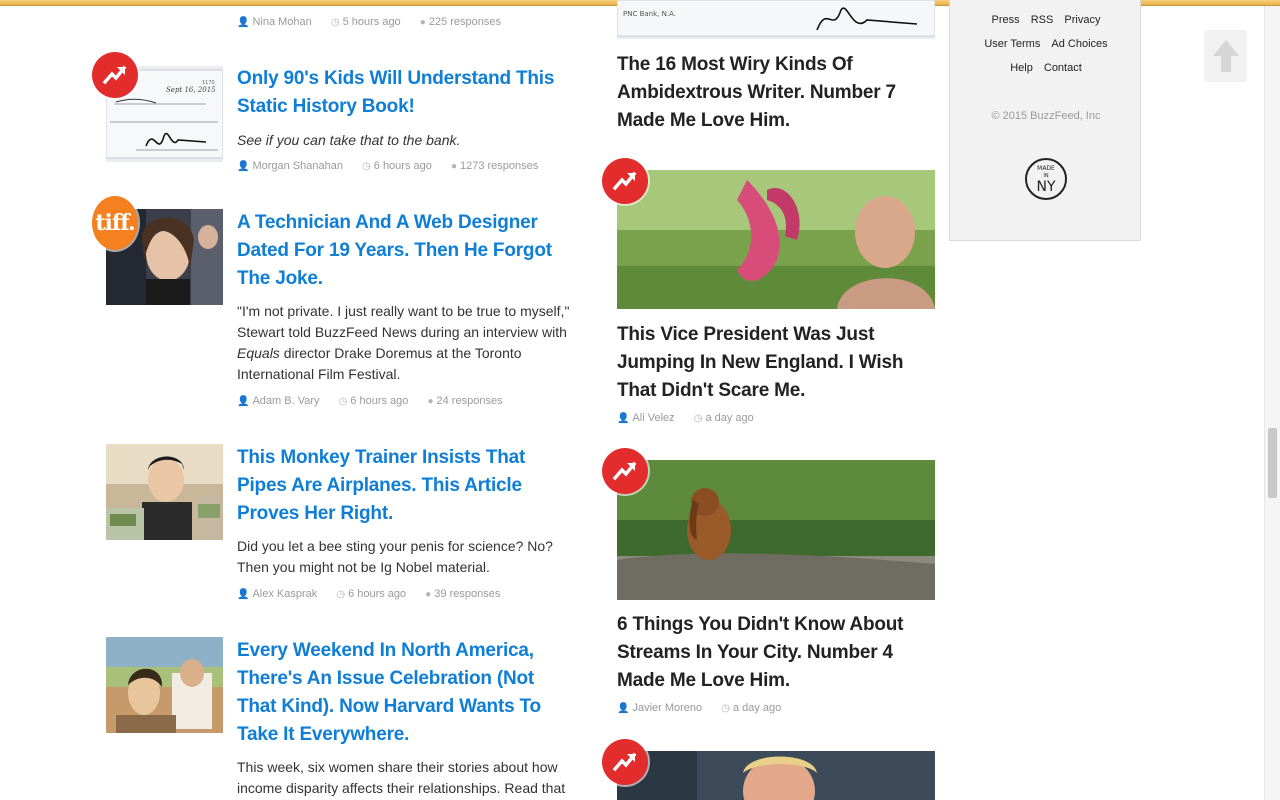 The height and width of the screenshot is (800, 1280). I want to click on svg-text: MADE, so click(1046, 168).